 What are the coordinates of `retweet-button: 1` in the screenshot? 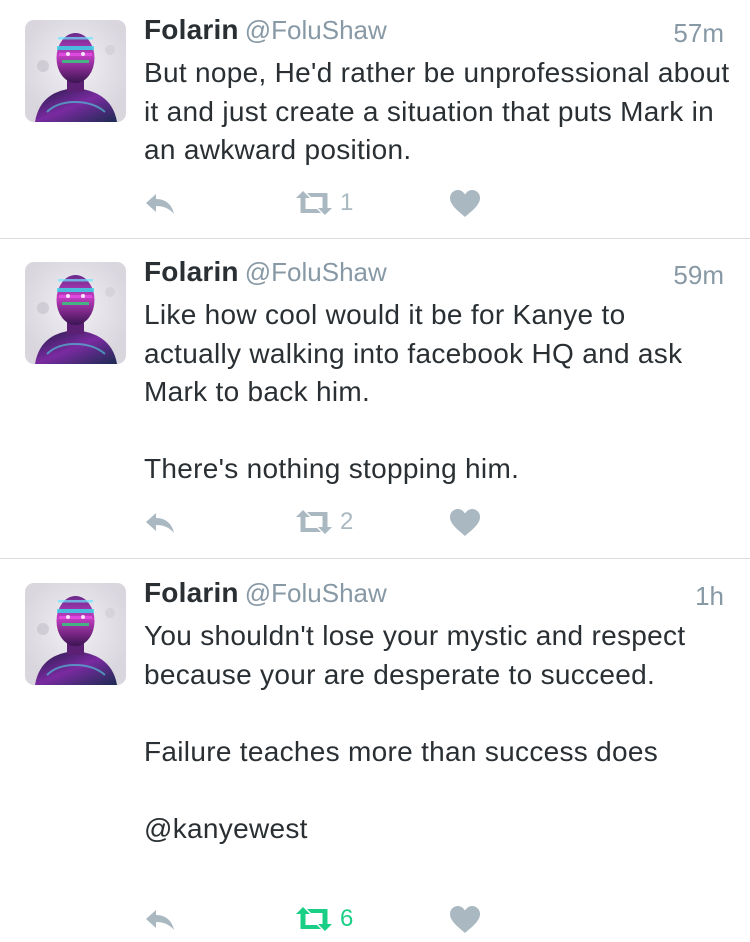 It's located at (323, 203).